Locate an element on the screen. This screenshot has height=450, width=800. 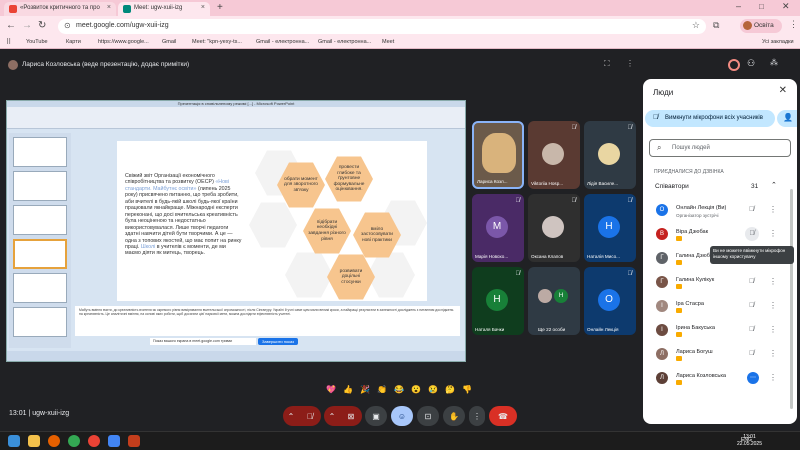
bookmark-gmail: Gmail is located at coordinates (169, 42).